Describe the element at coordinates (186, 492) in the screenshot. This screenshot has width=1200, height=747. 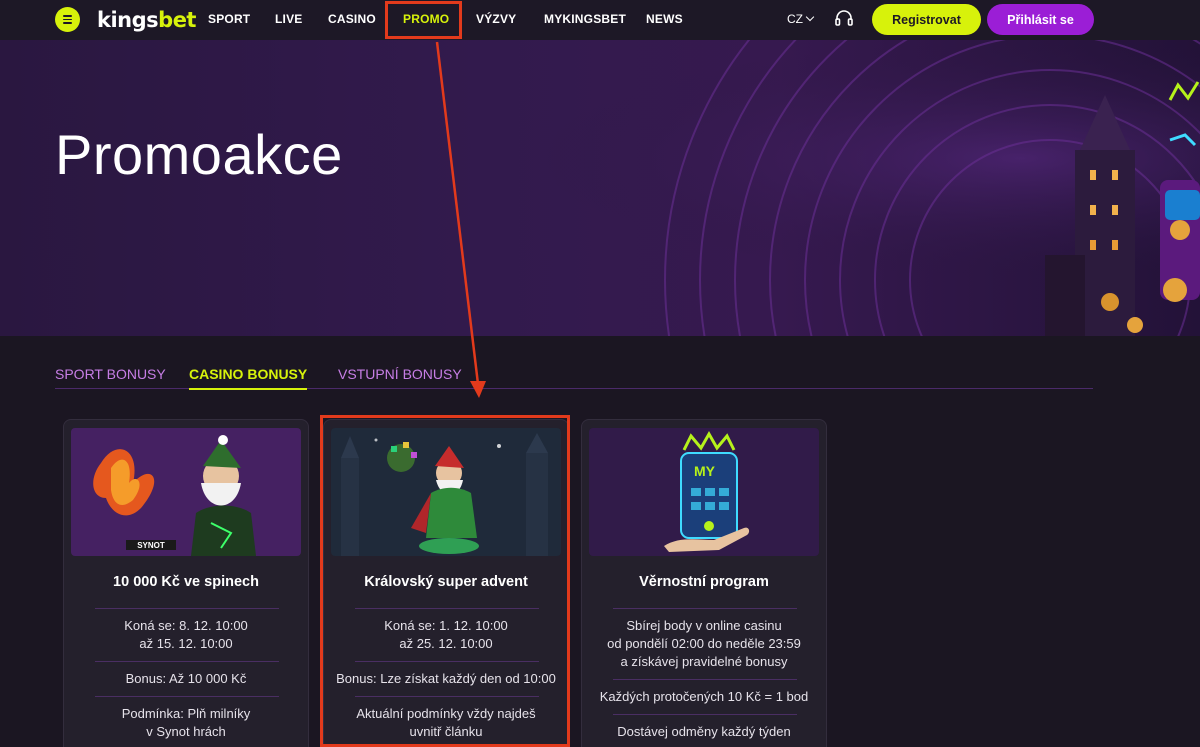
I see `promo-image-phoenix-santa: SYNOT` at that location.